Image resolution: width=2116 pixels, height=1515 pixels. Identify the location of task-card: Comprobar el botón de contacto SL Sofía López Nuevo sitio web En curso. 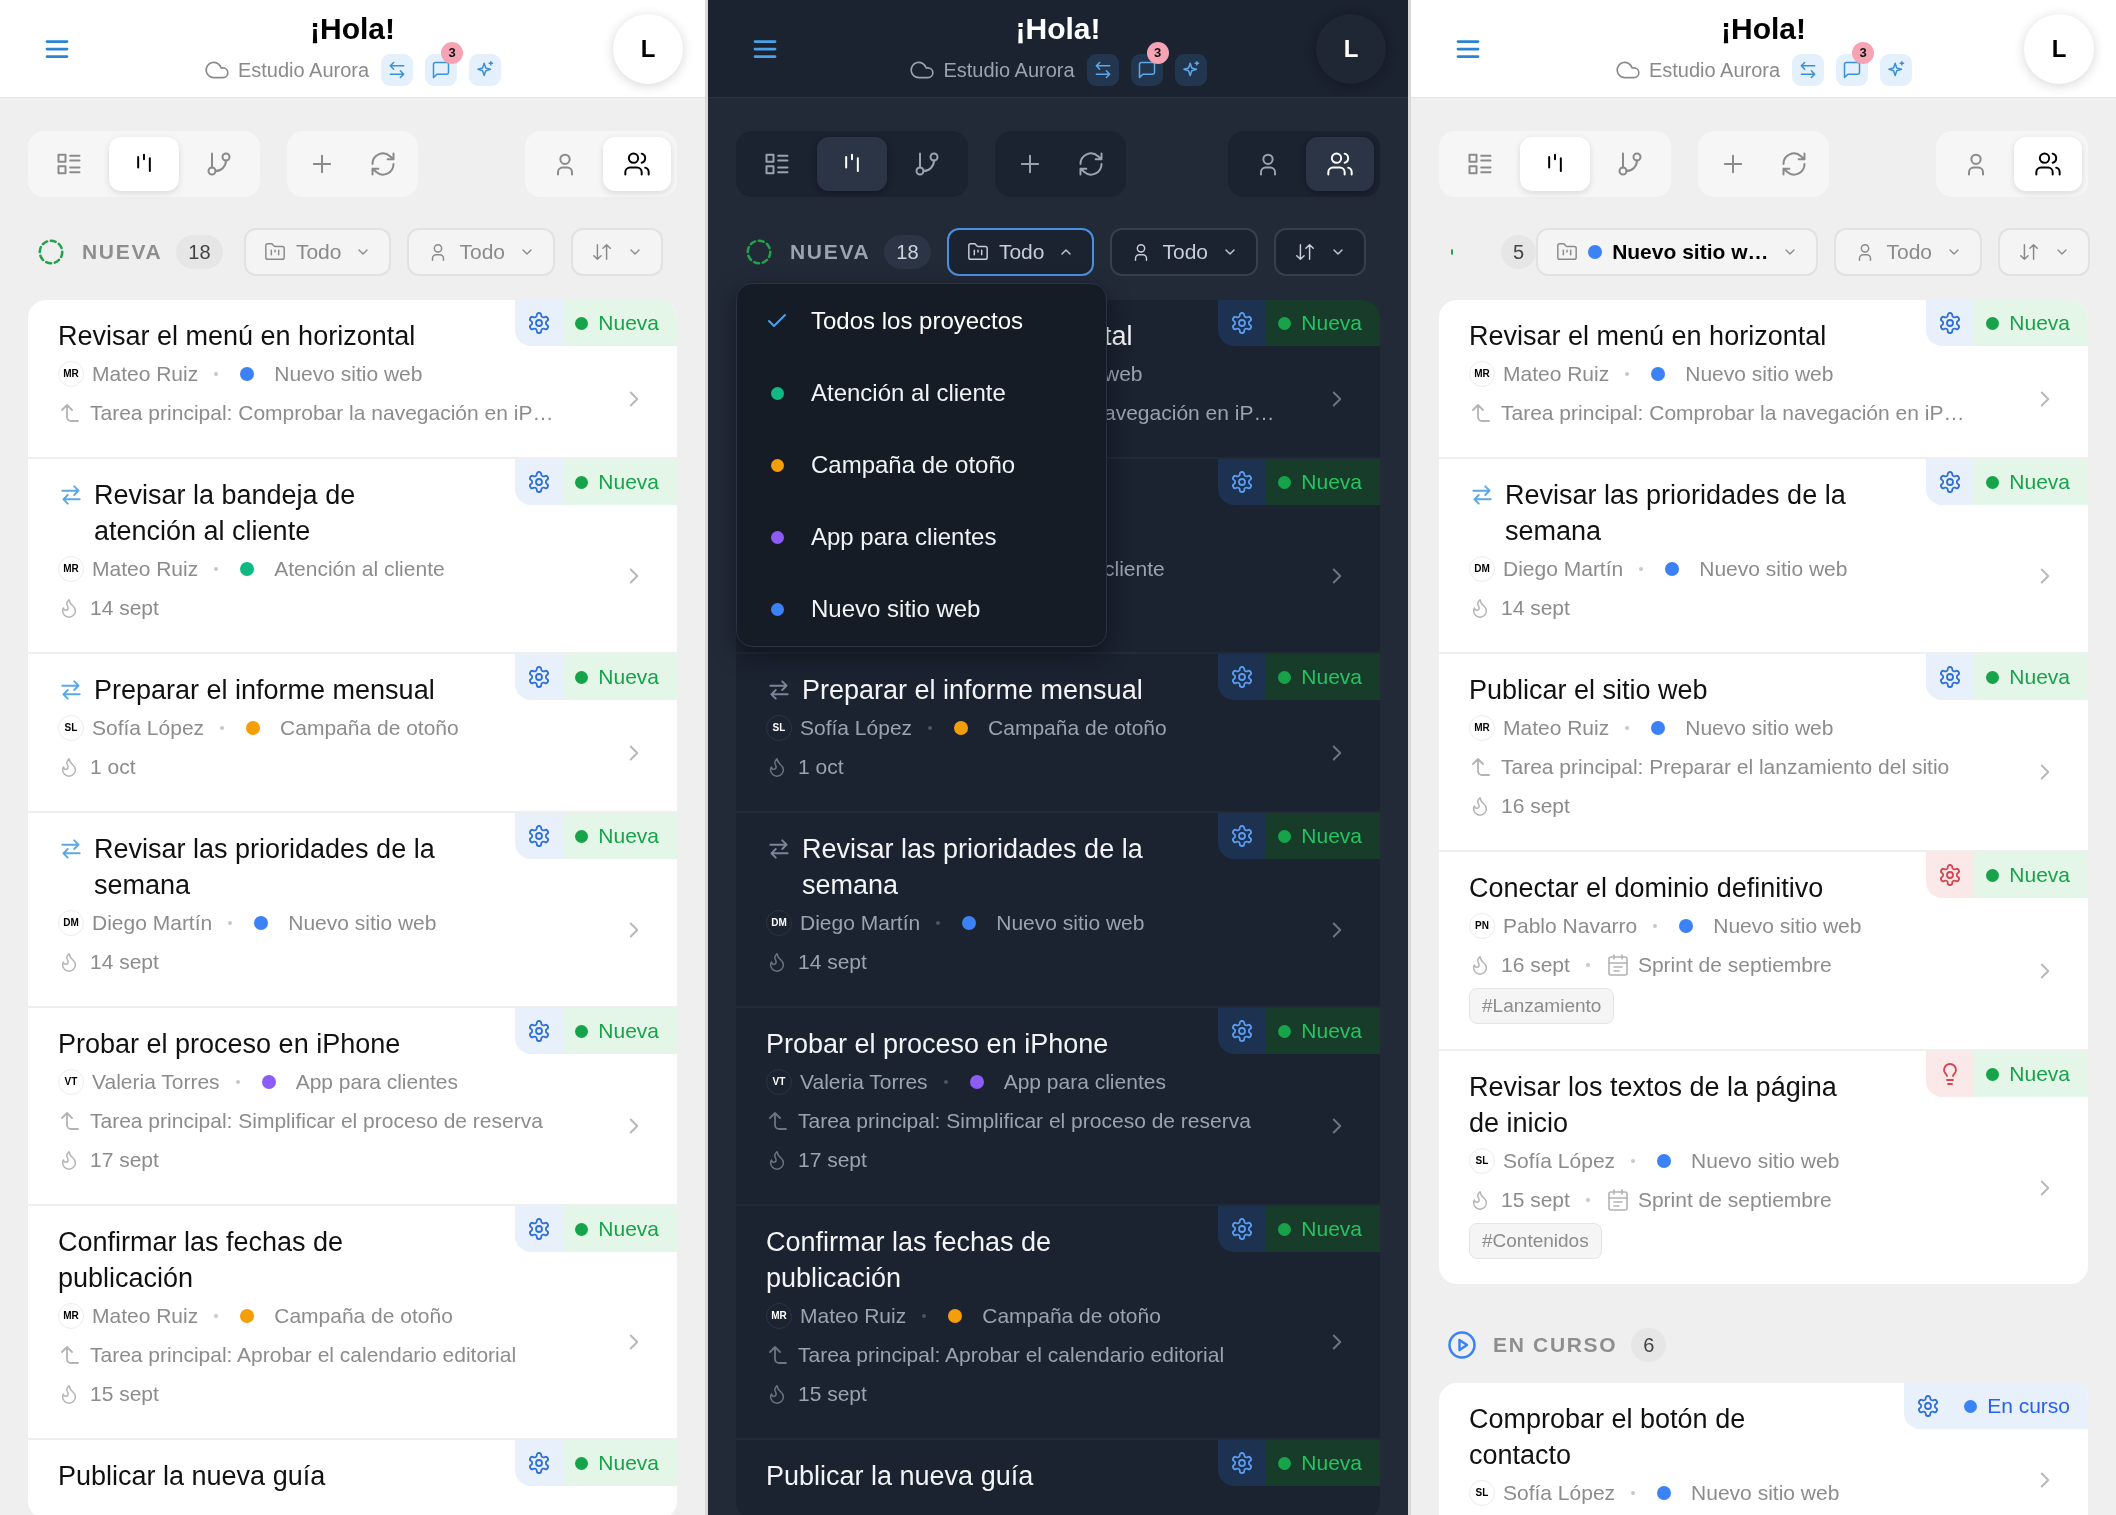
(1763, 1449).